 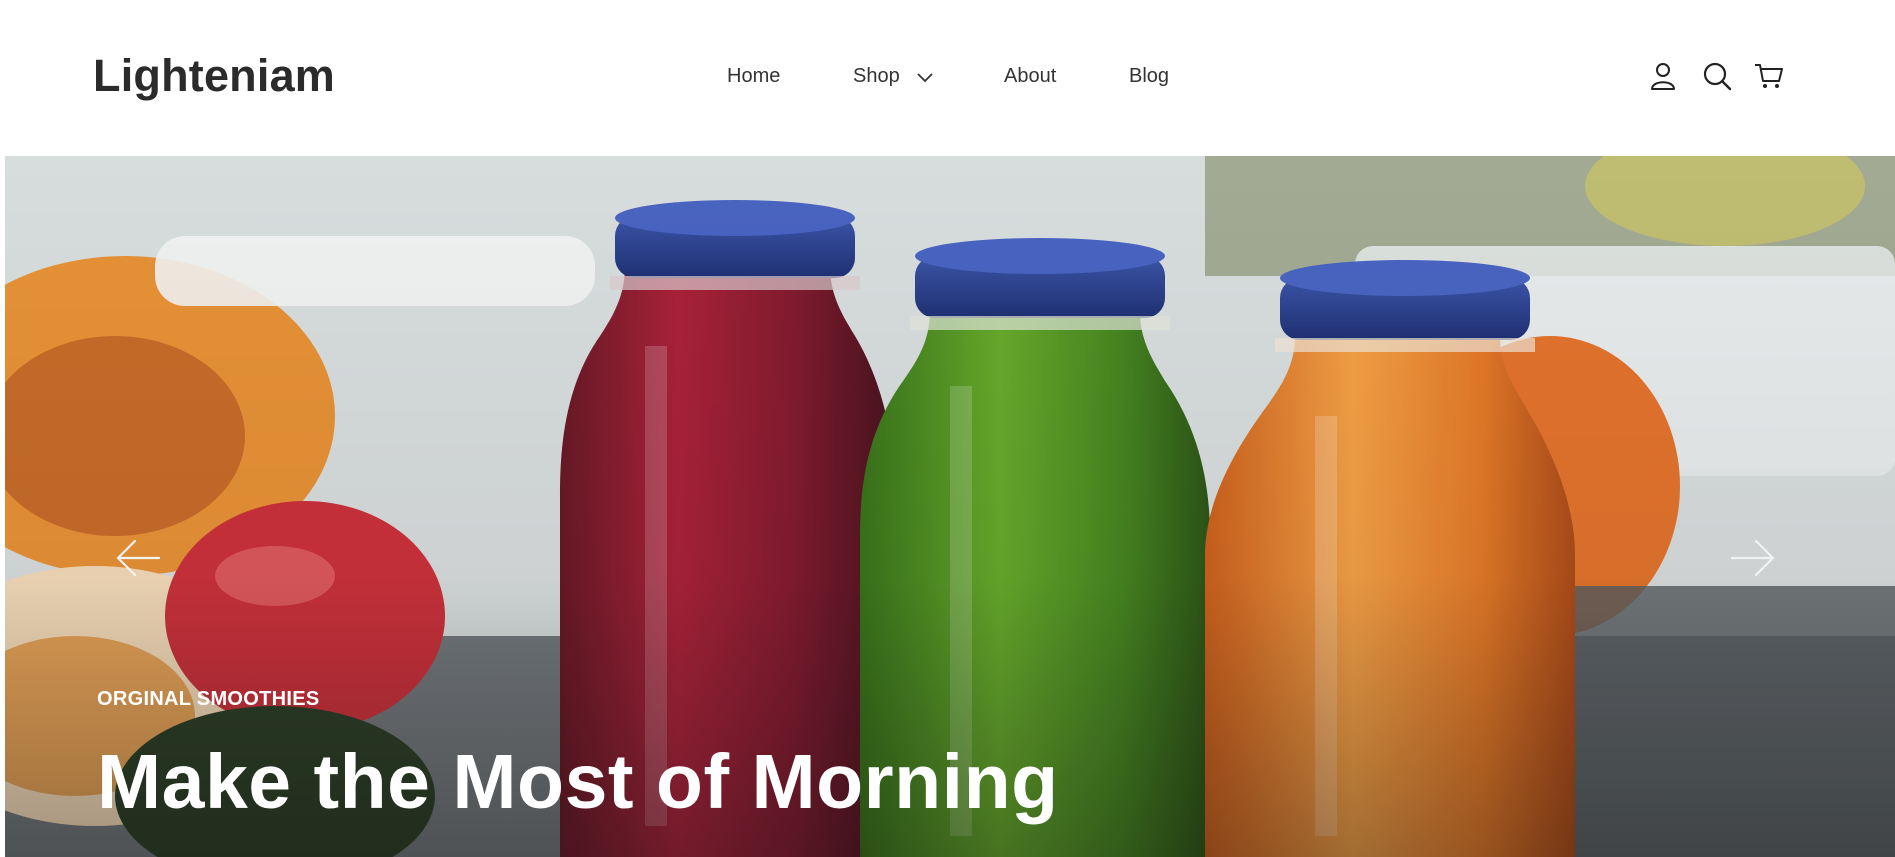 What do you see at coordinates (1753, 558) in the screenshot?
I see `arrow-right-icon` at bounding box center [1753, 558].